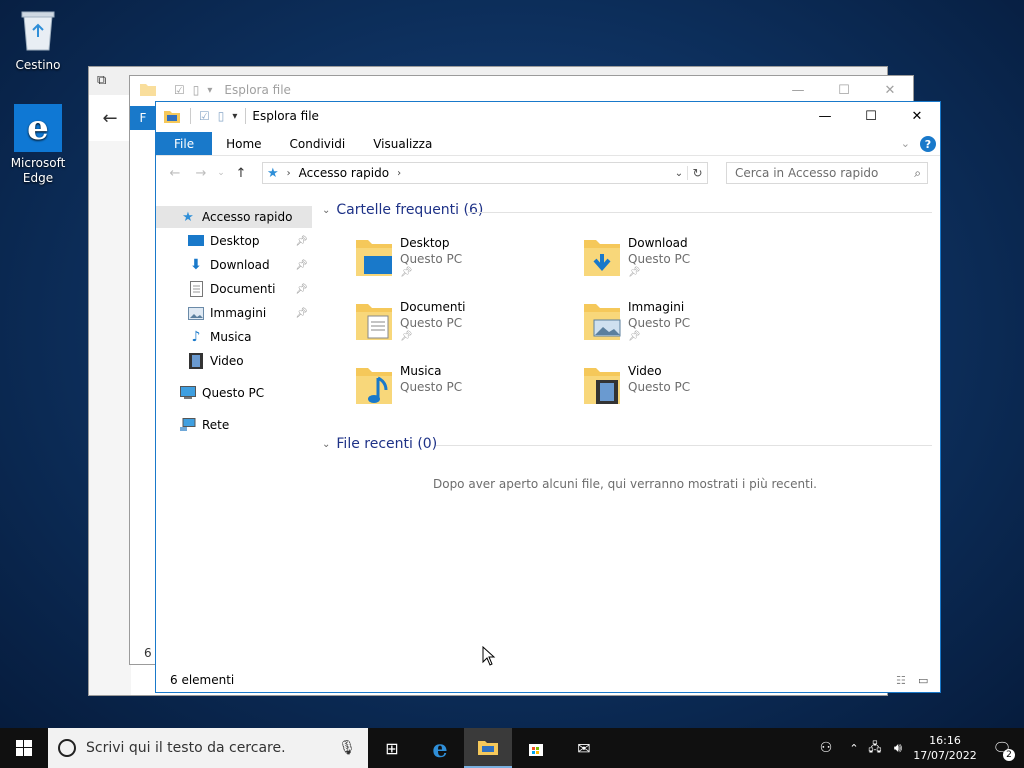 This screenshot has height=768, width=1024. I want to click on taskbar-search-box: Scrivi qui il testo da cercare. 🎙︎, so click(208, 748).